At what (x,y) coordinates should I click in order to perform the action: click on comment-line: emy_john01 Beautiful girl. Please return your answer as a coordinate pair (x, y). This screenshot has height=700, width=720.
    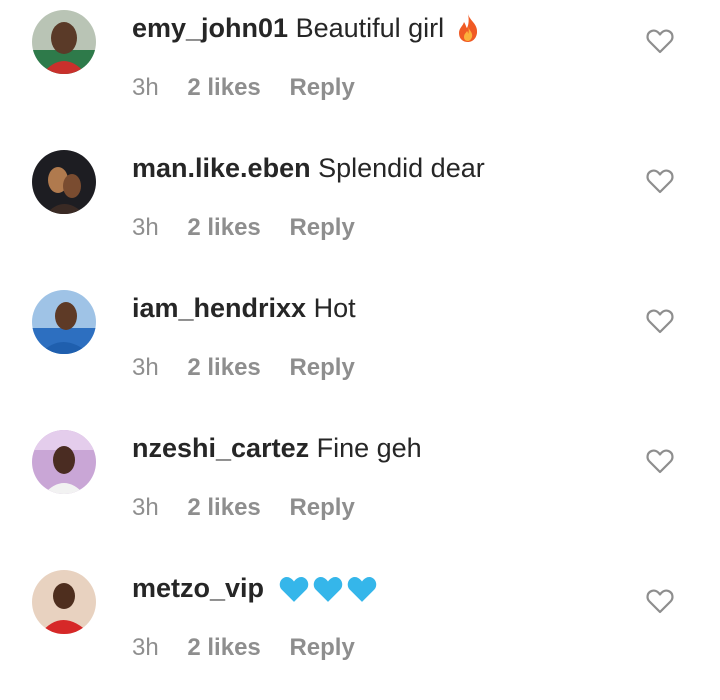
    Looking at the image, I should click on (306, 31).